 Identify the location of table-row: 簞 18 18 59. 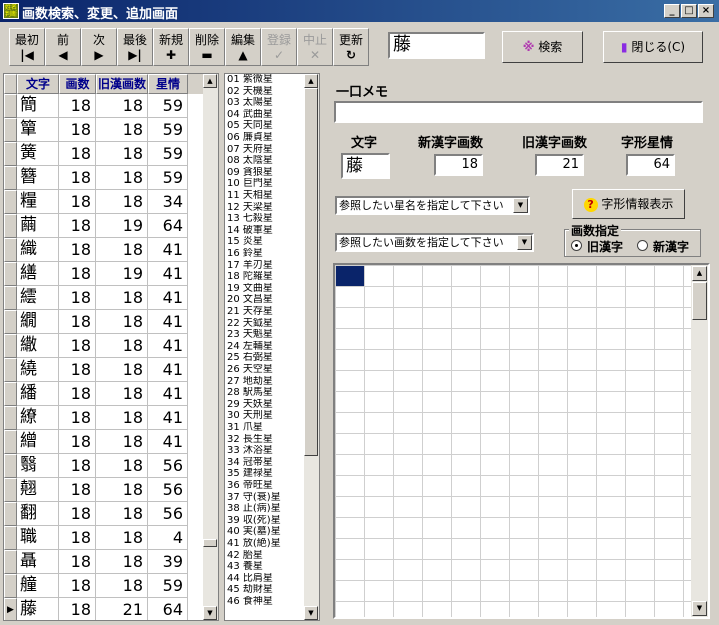
(104, 130).